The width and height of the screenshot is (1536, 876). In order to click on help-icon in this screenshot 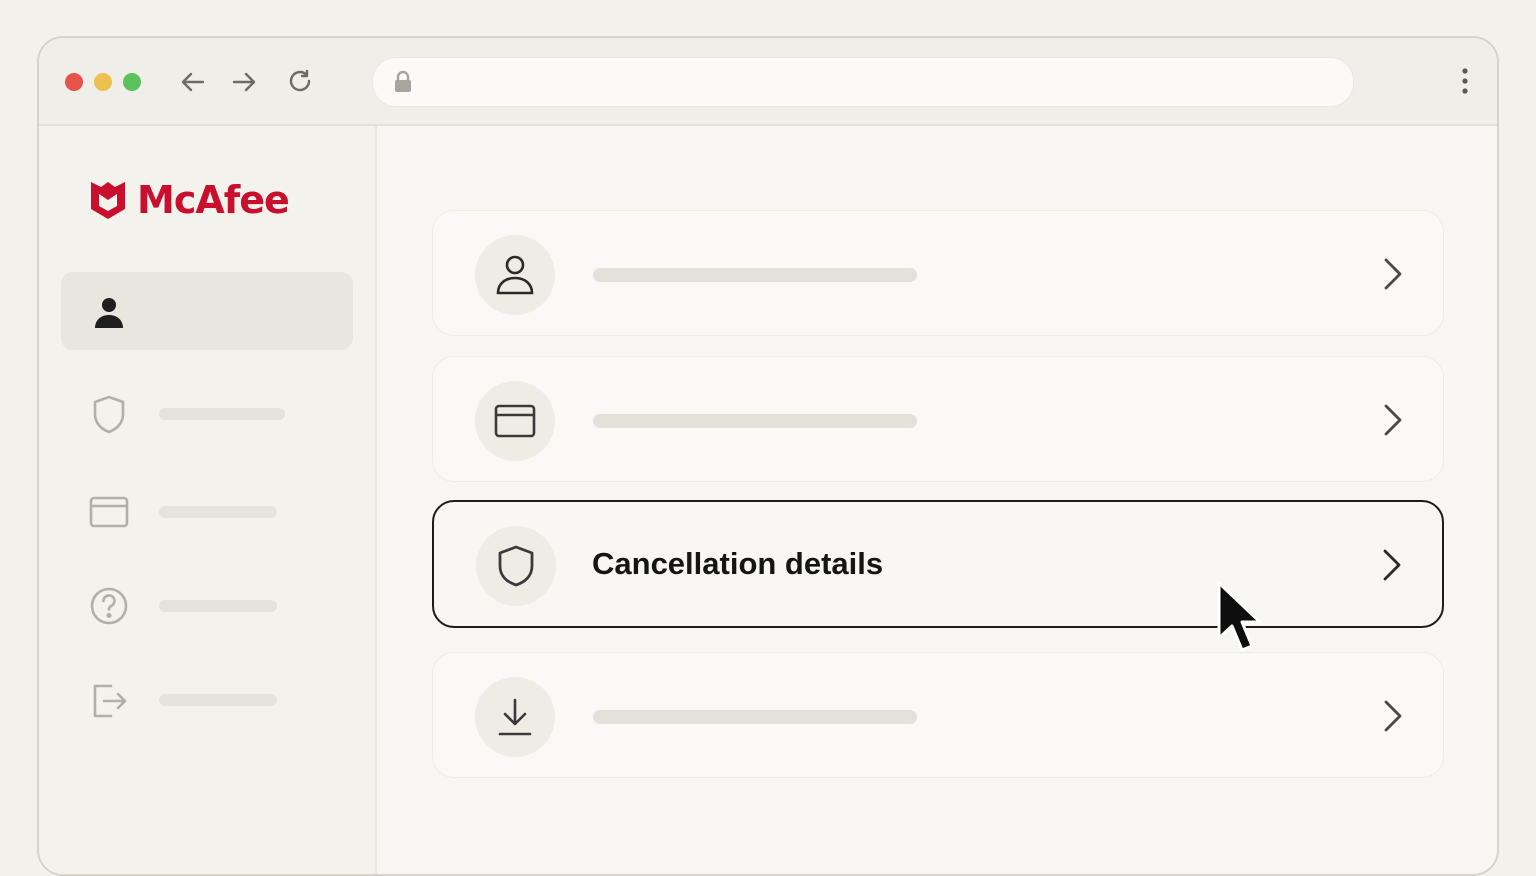, I will do `click(109, 606)`.